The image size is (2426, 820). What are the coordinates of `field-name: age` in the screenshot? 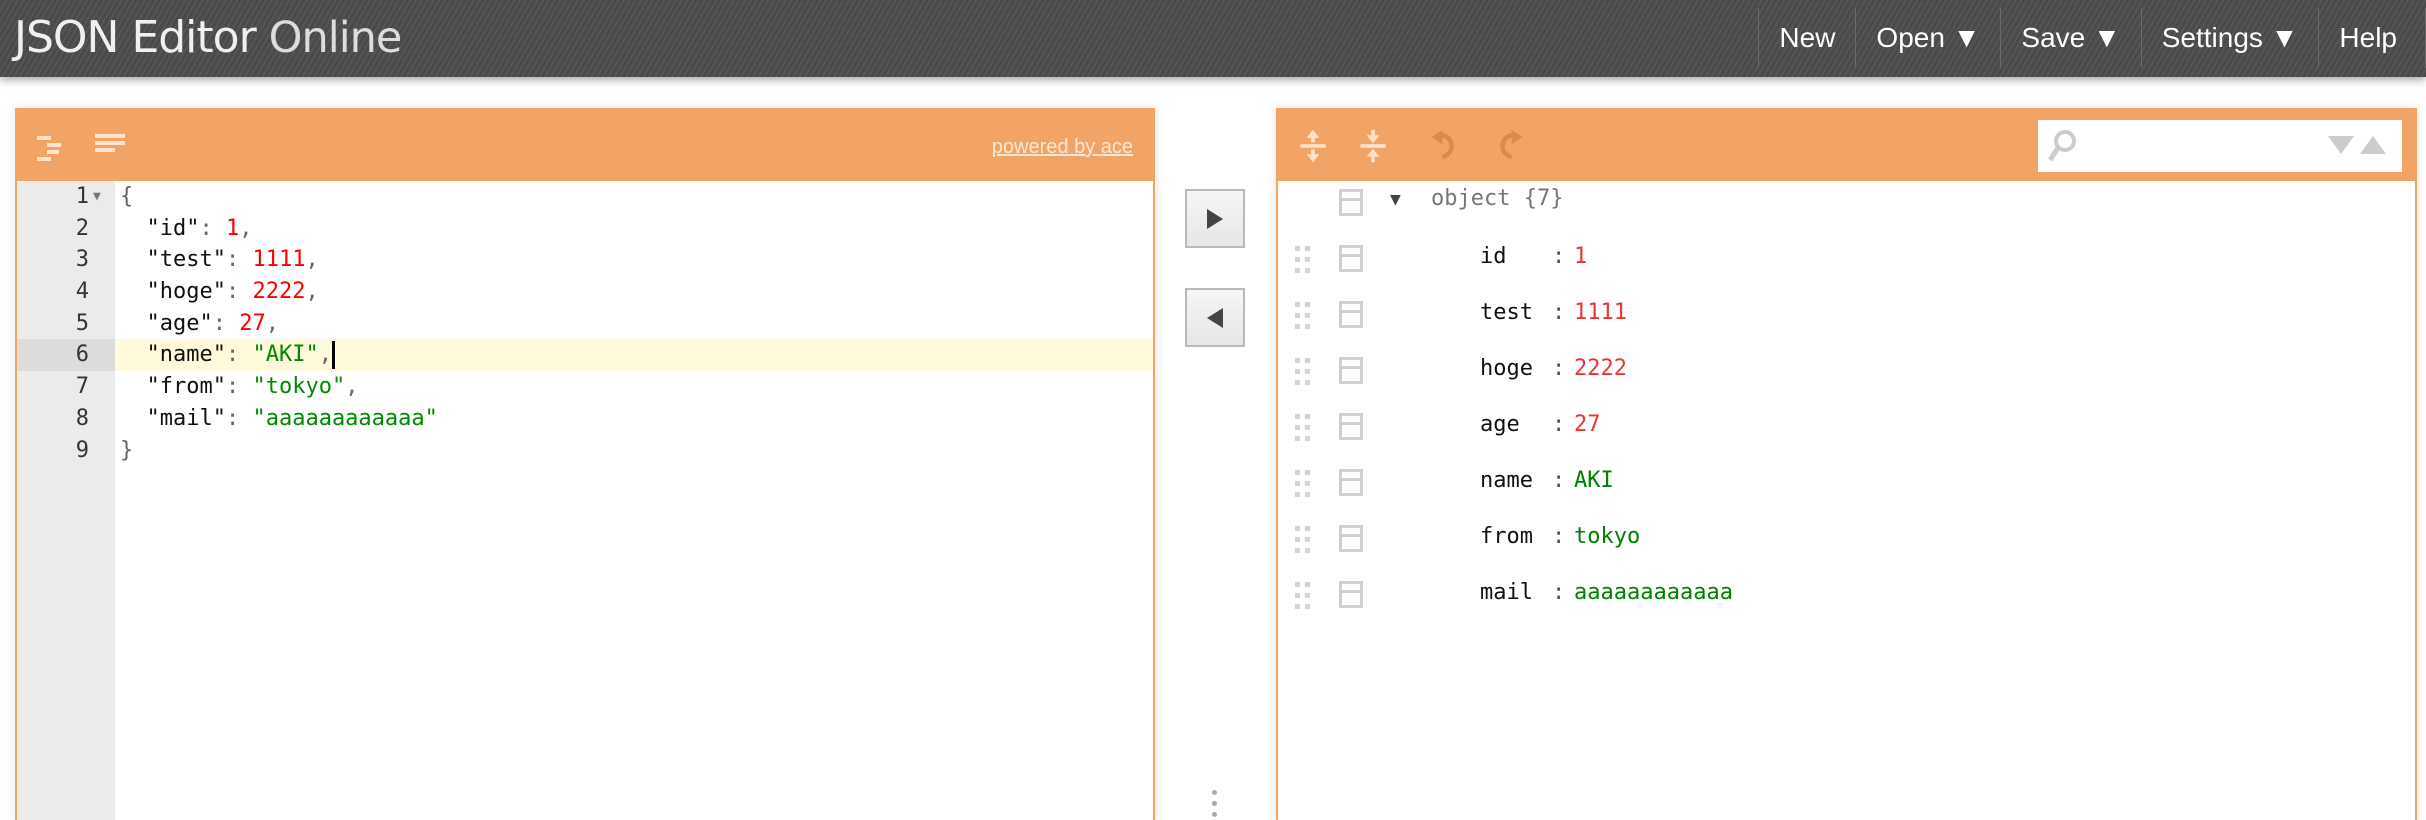 It's located at (1500, 424).